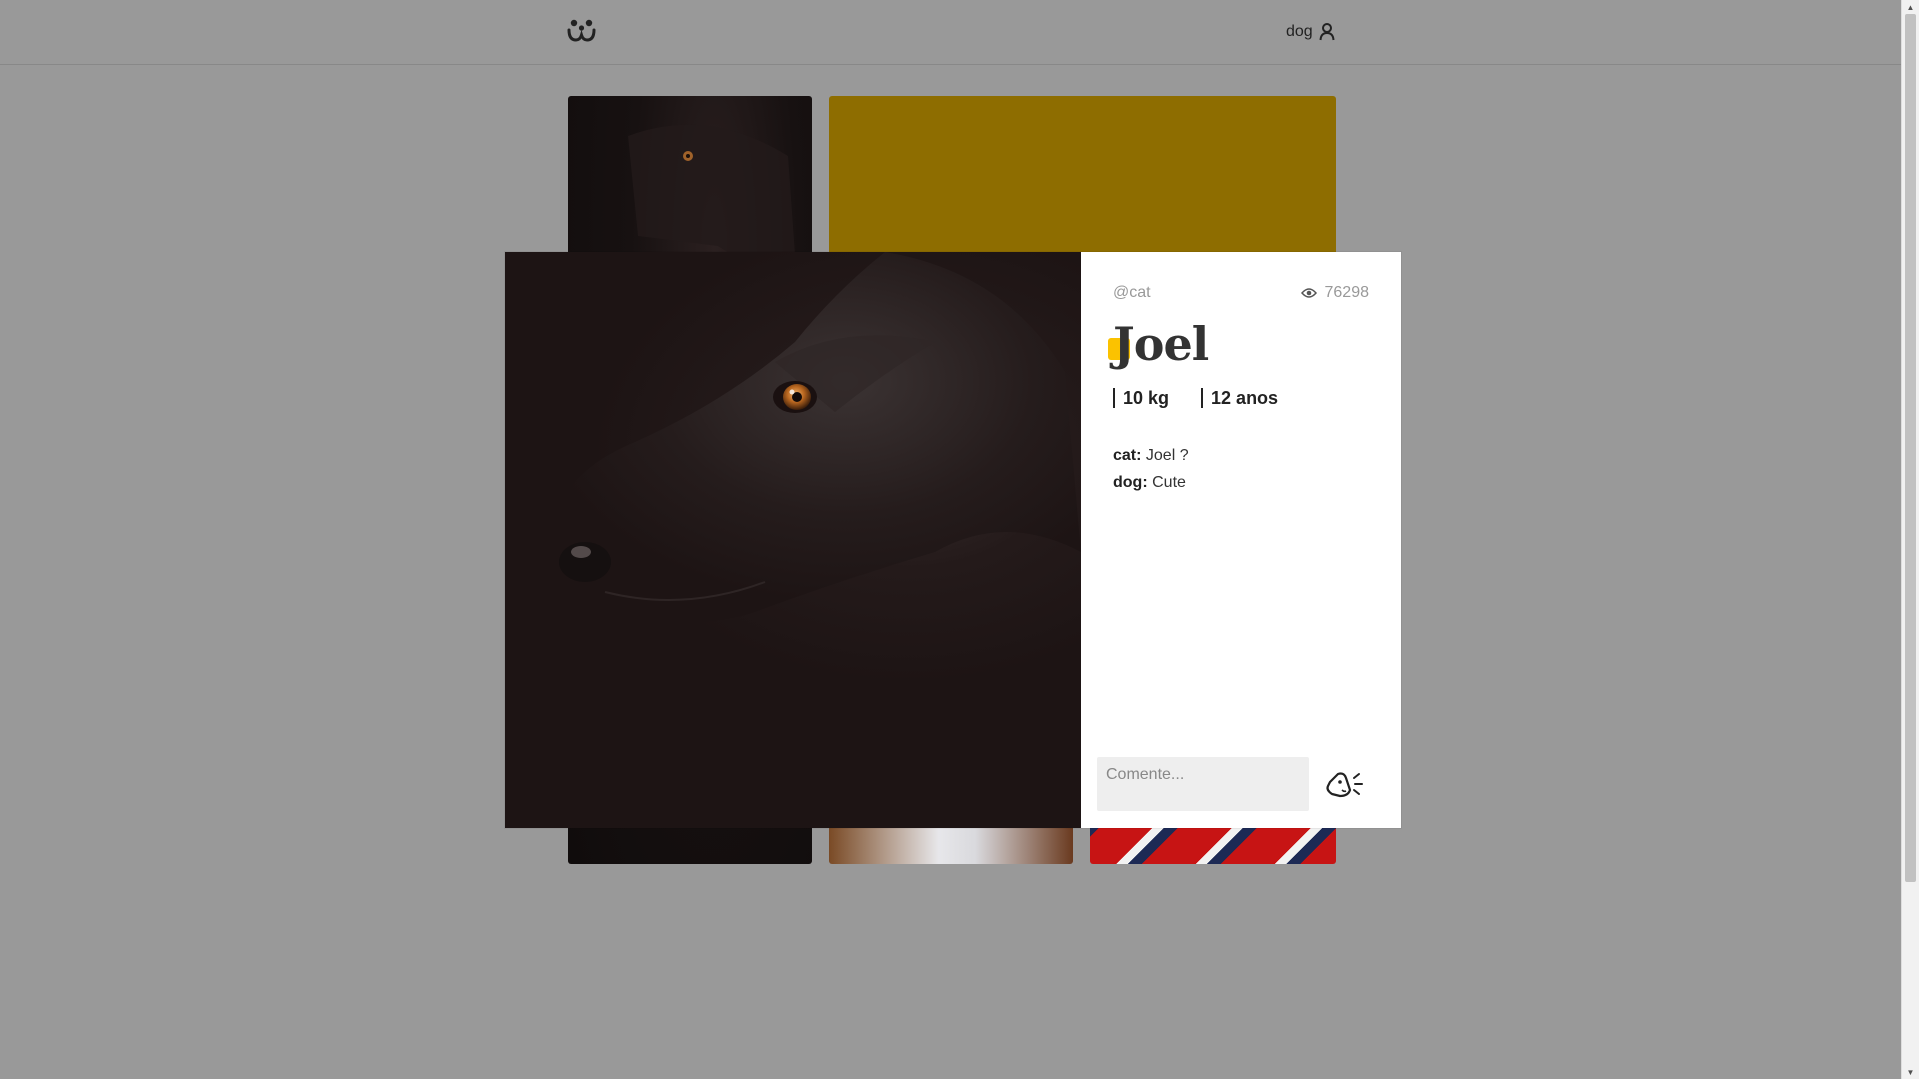 The height and width of the screenshot is (1079, 1919). I want to click on dogs-logo-icon, so click(581, 30).